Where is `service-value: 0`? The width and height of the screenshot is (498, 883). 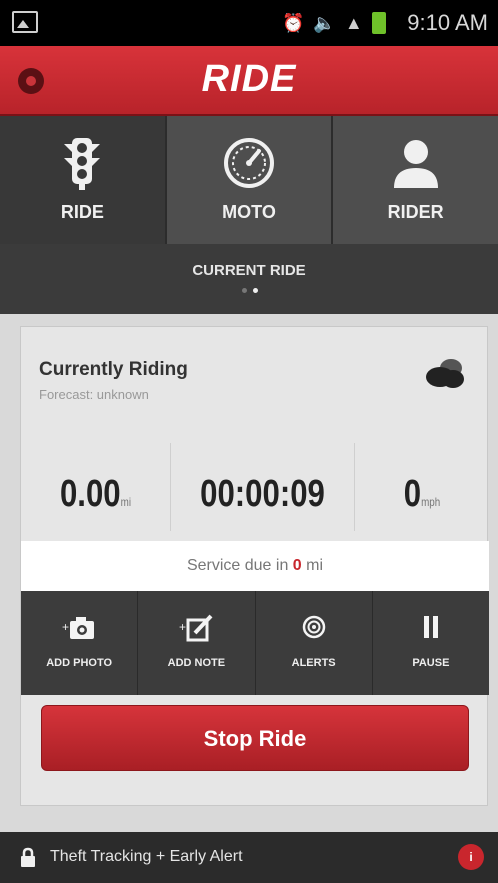
service-value: 0 is located at coordinates (297, 565).